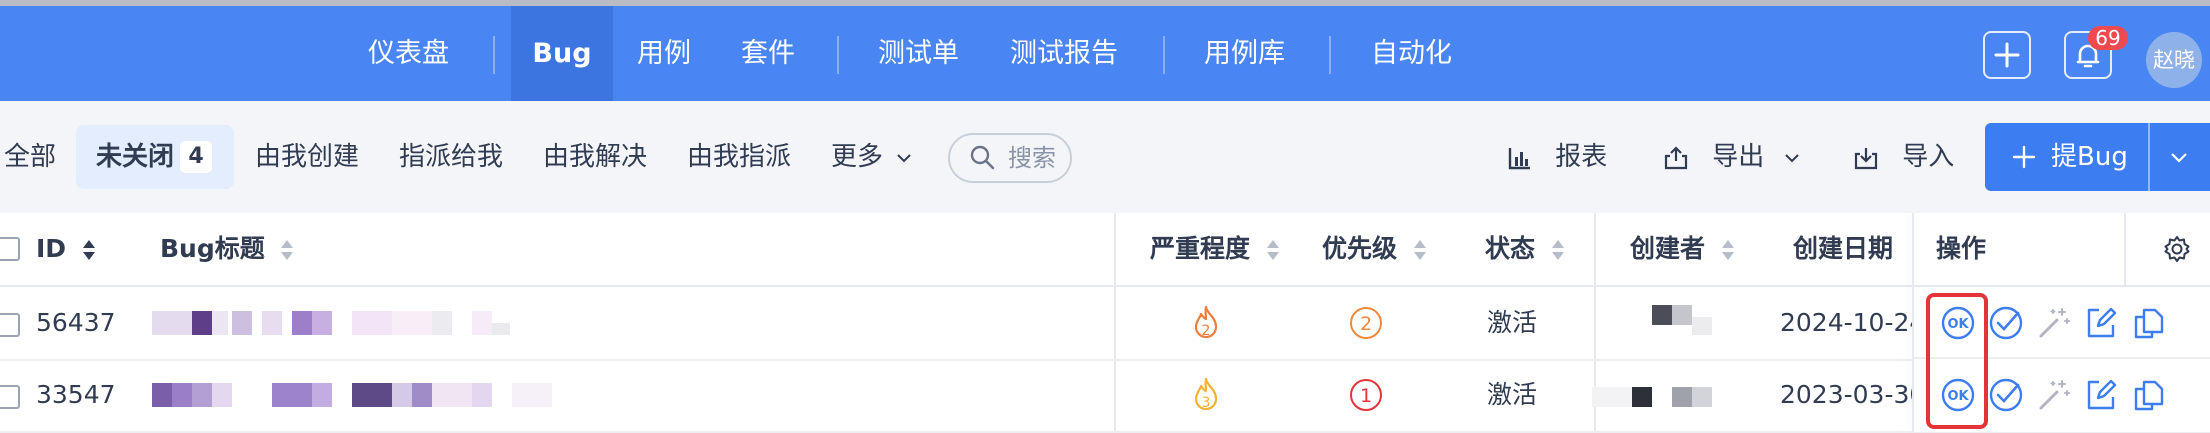 The image size is (2210, 433). What do you see at coordinates (1411, 53) in the screenshot?
I see `nav-automation: 自动化` at bounding box center [1411, 53].